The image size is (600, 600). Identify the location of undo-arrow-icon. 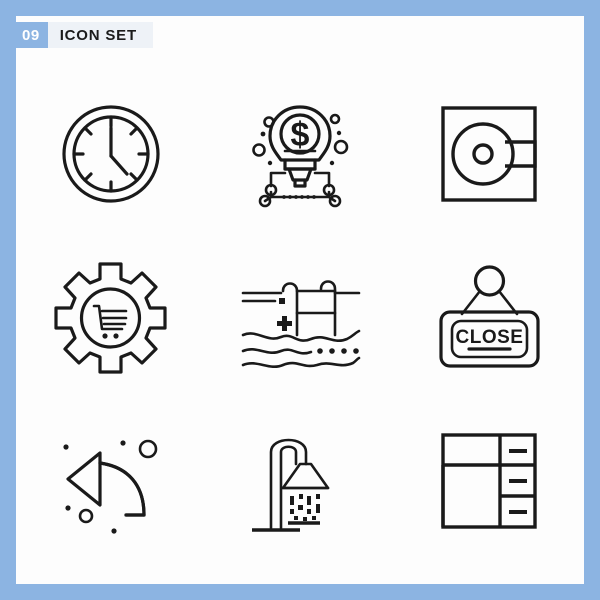
(110, 486).